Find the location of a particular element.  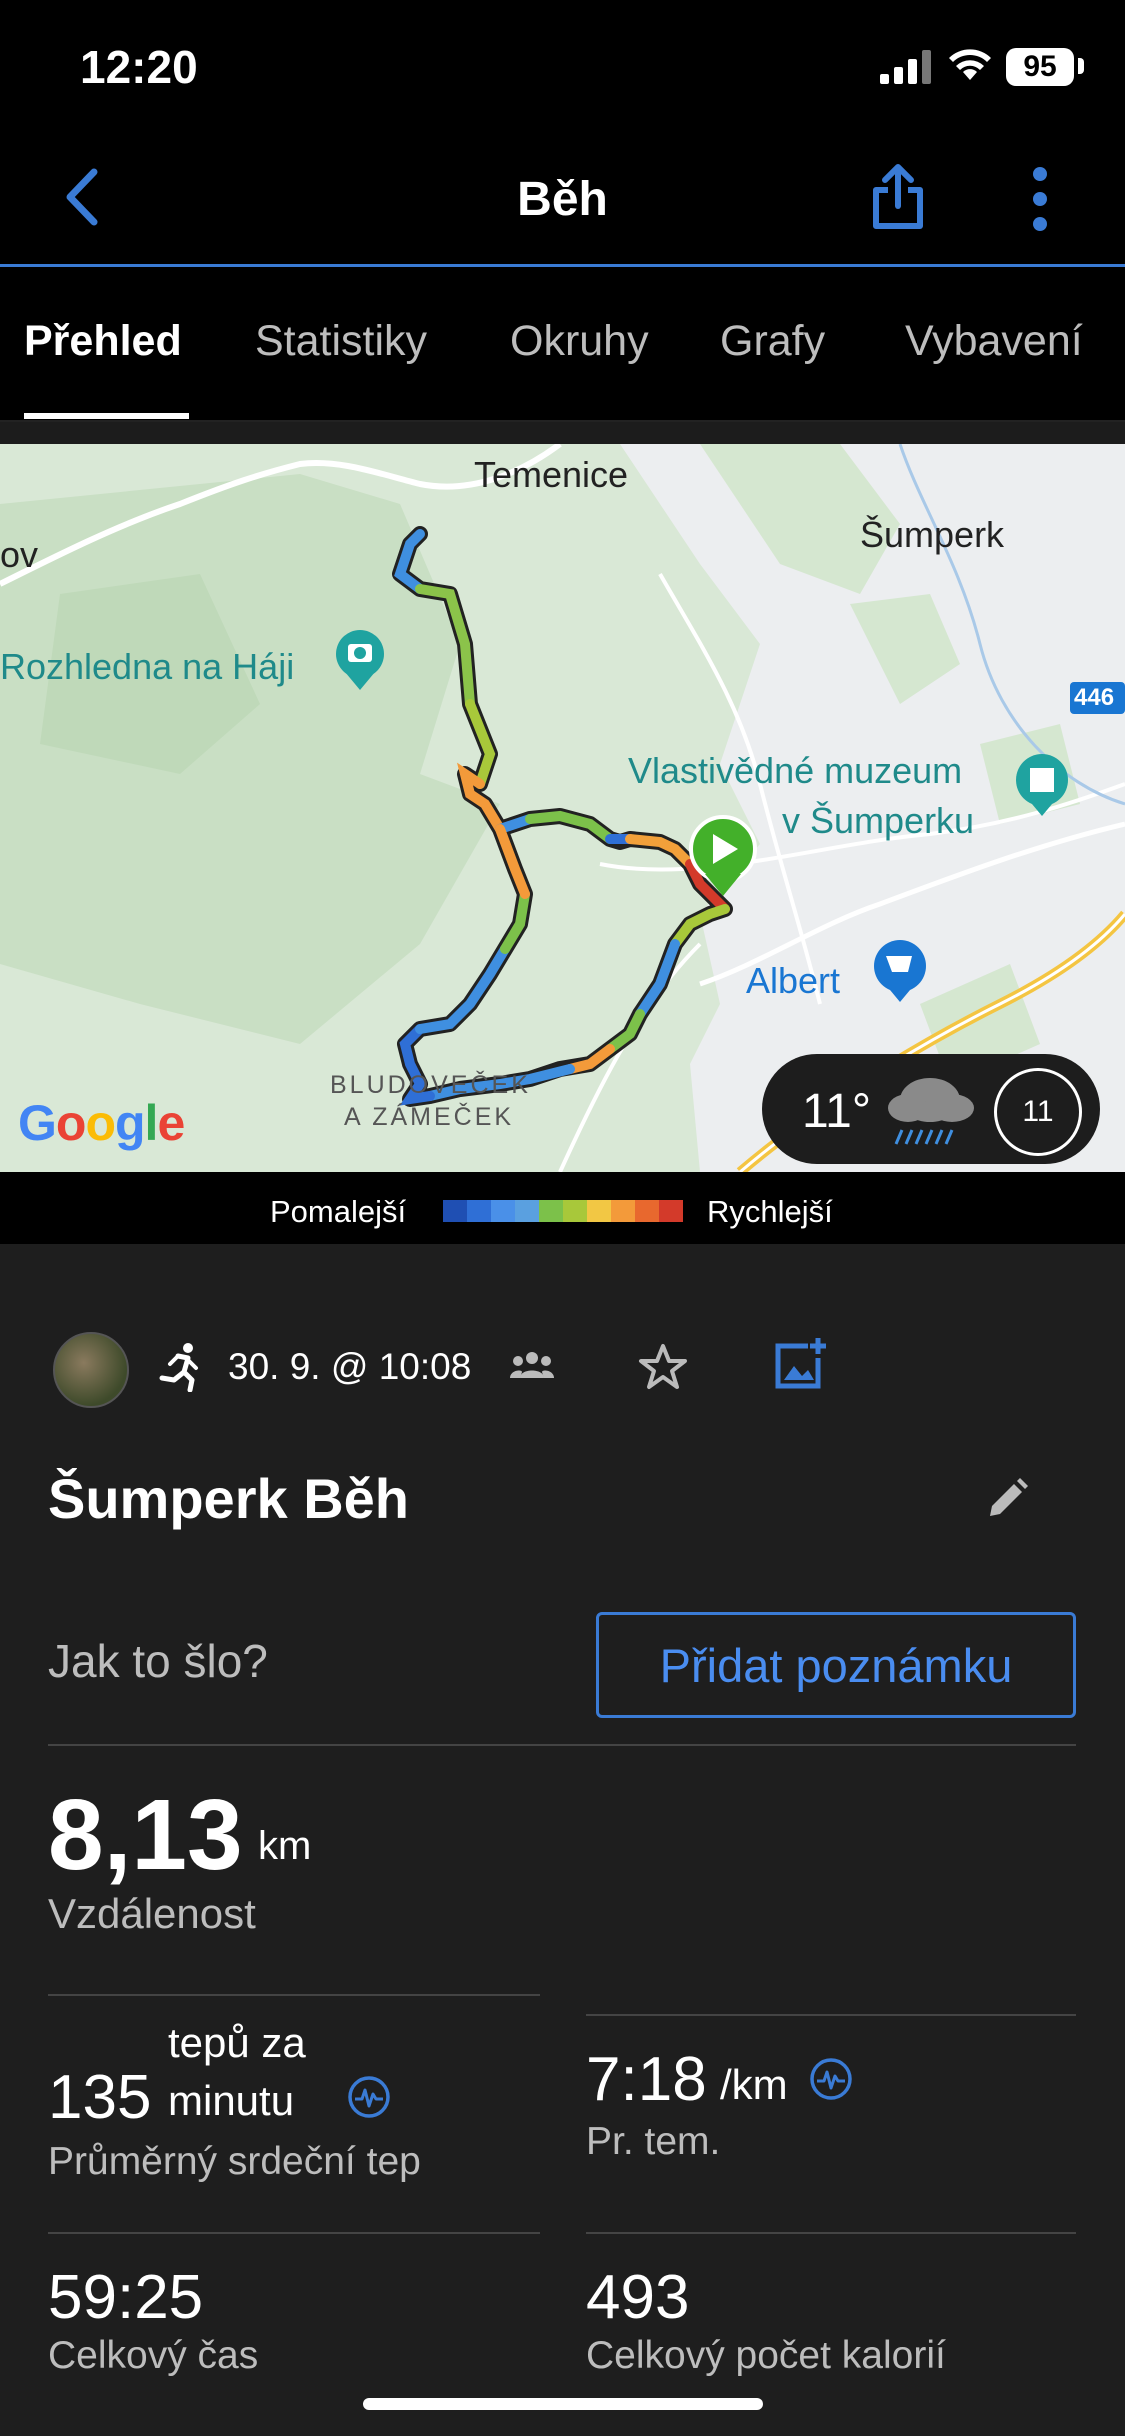

heart-rate-unit-2: minutu is located at coordinates (231, 2100).